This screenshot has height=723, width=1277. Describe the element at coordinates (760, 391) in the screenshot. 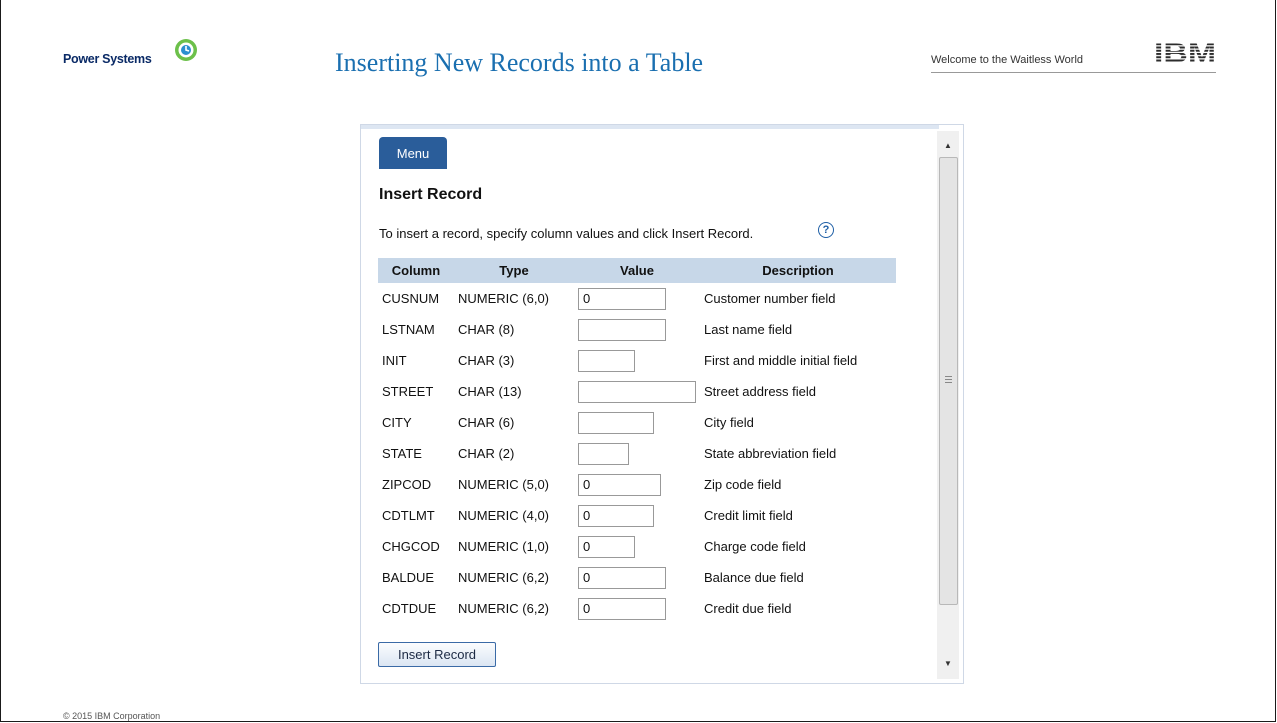

I see `column-description: Street address field` at that location.